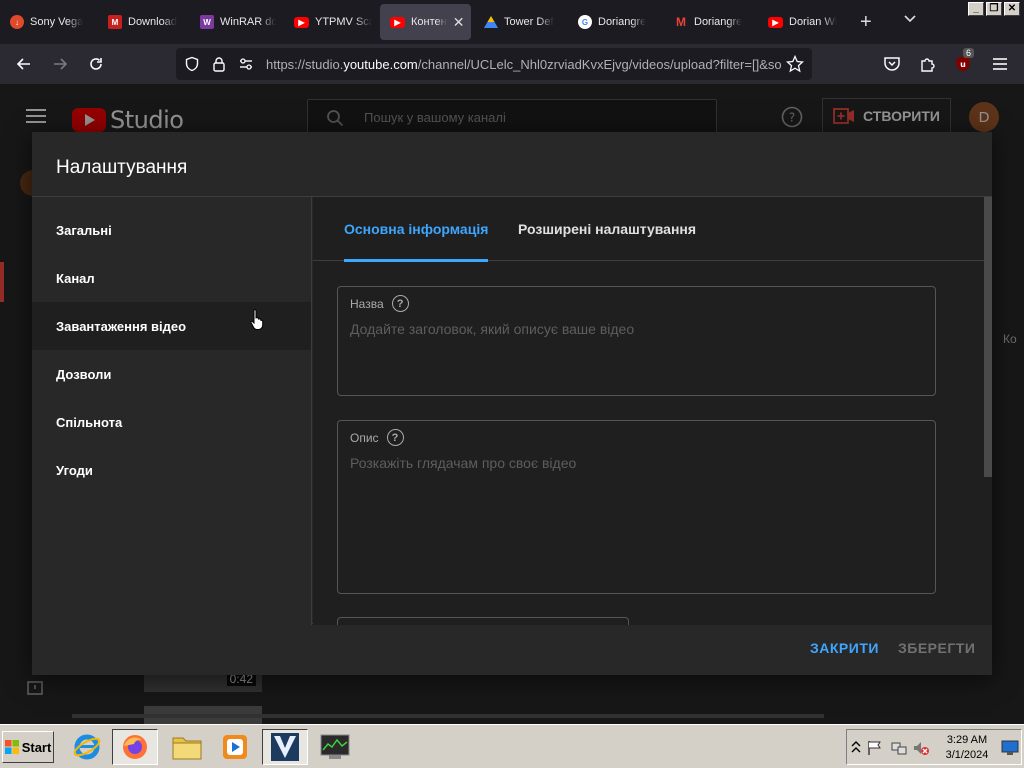 This screenshot has height=768, width=1024. I want to click on browser-tab: M Download, so click(144, 22).